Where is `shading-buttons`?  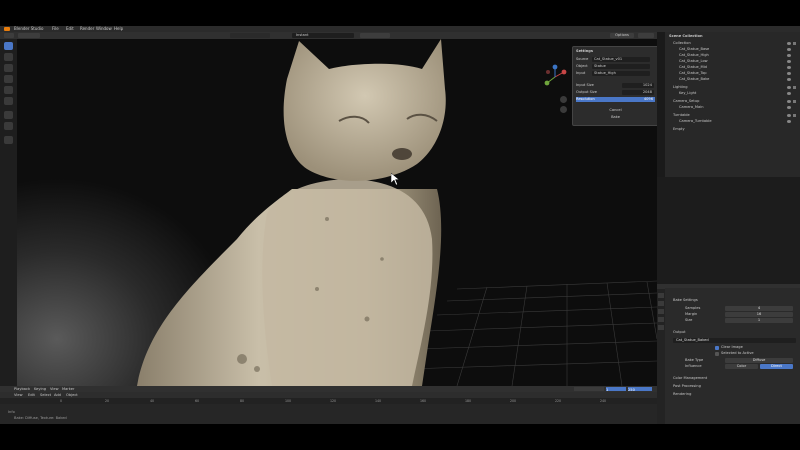 shading-buttons is located at coordinates (646, 35).